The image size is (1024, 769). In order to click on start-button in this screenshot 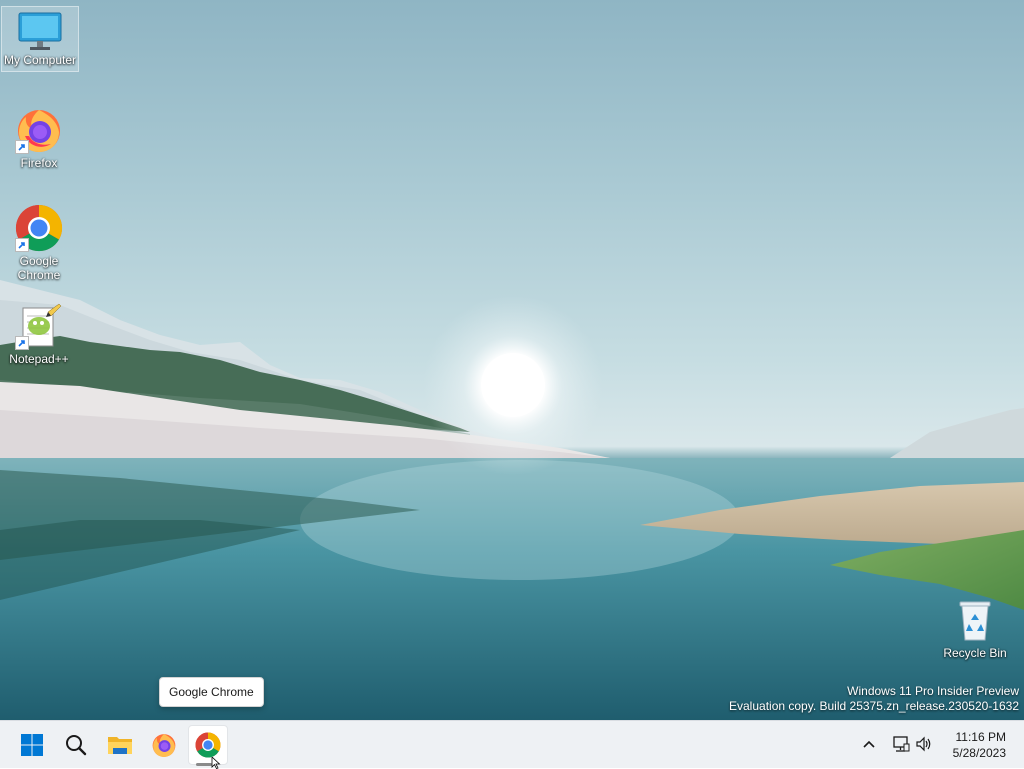, I will do `click(32, 745)`.